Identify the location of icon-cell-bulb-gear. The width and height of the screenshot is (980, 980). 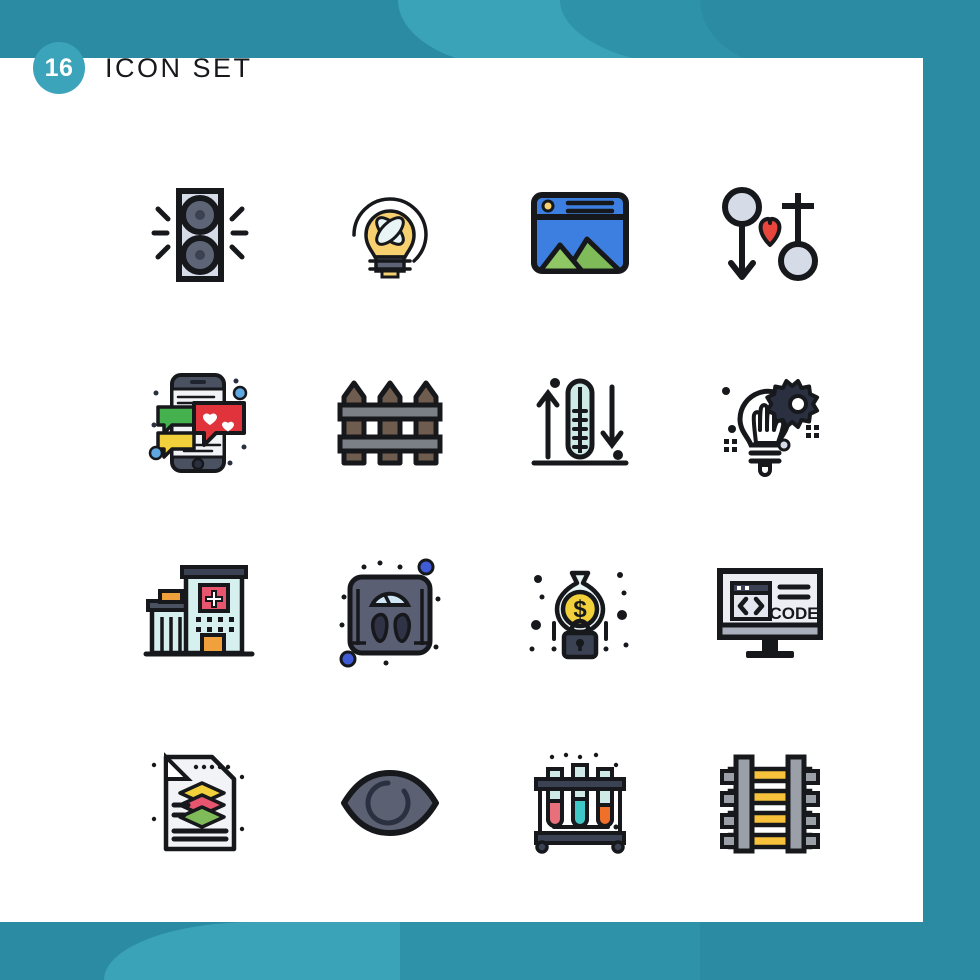
(770, 423).